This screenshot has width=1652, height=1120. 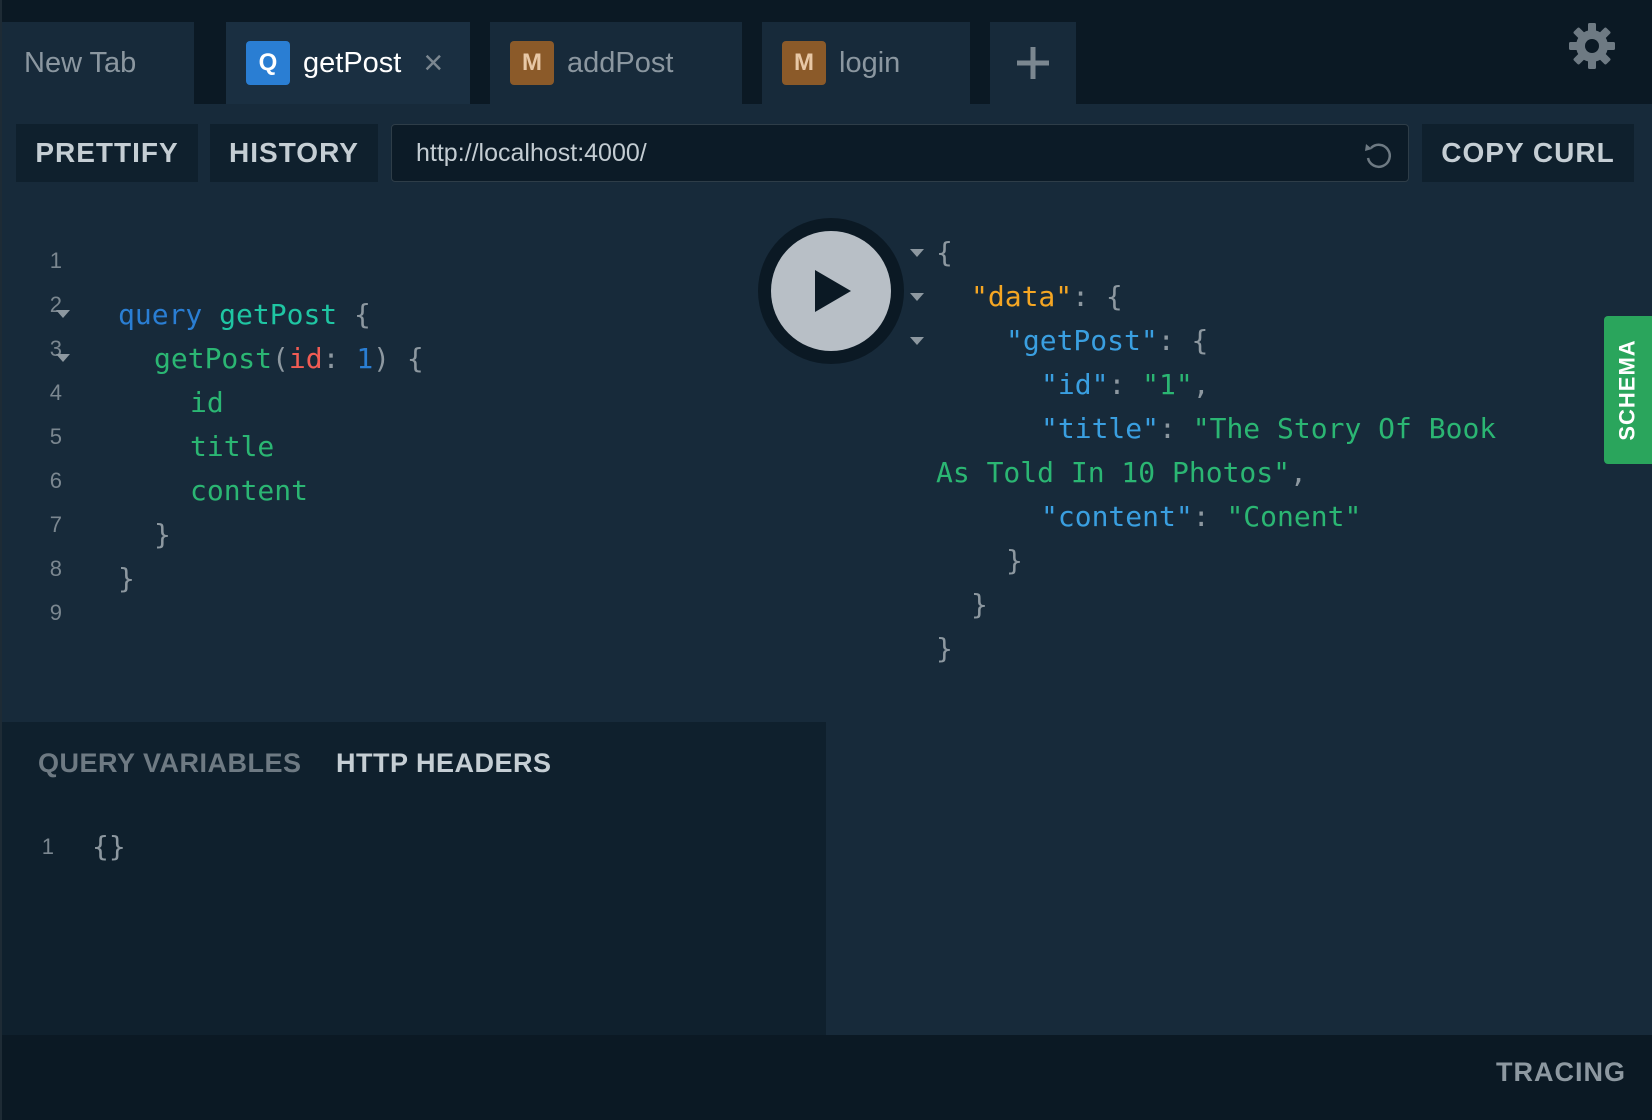 What do you see at coordinates (268, 63) in the screenshot?
I see `query-badge: Q` at bounding box center [268, 63].